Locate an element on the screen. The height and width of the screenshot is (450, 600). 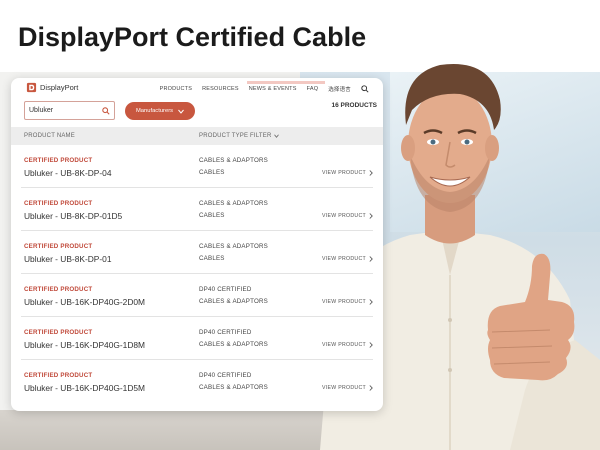
nav-faq: FAQ is located at coordinates (313, 89).